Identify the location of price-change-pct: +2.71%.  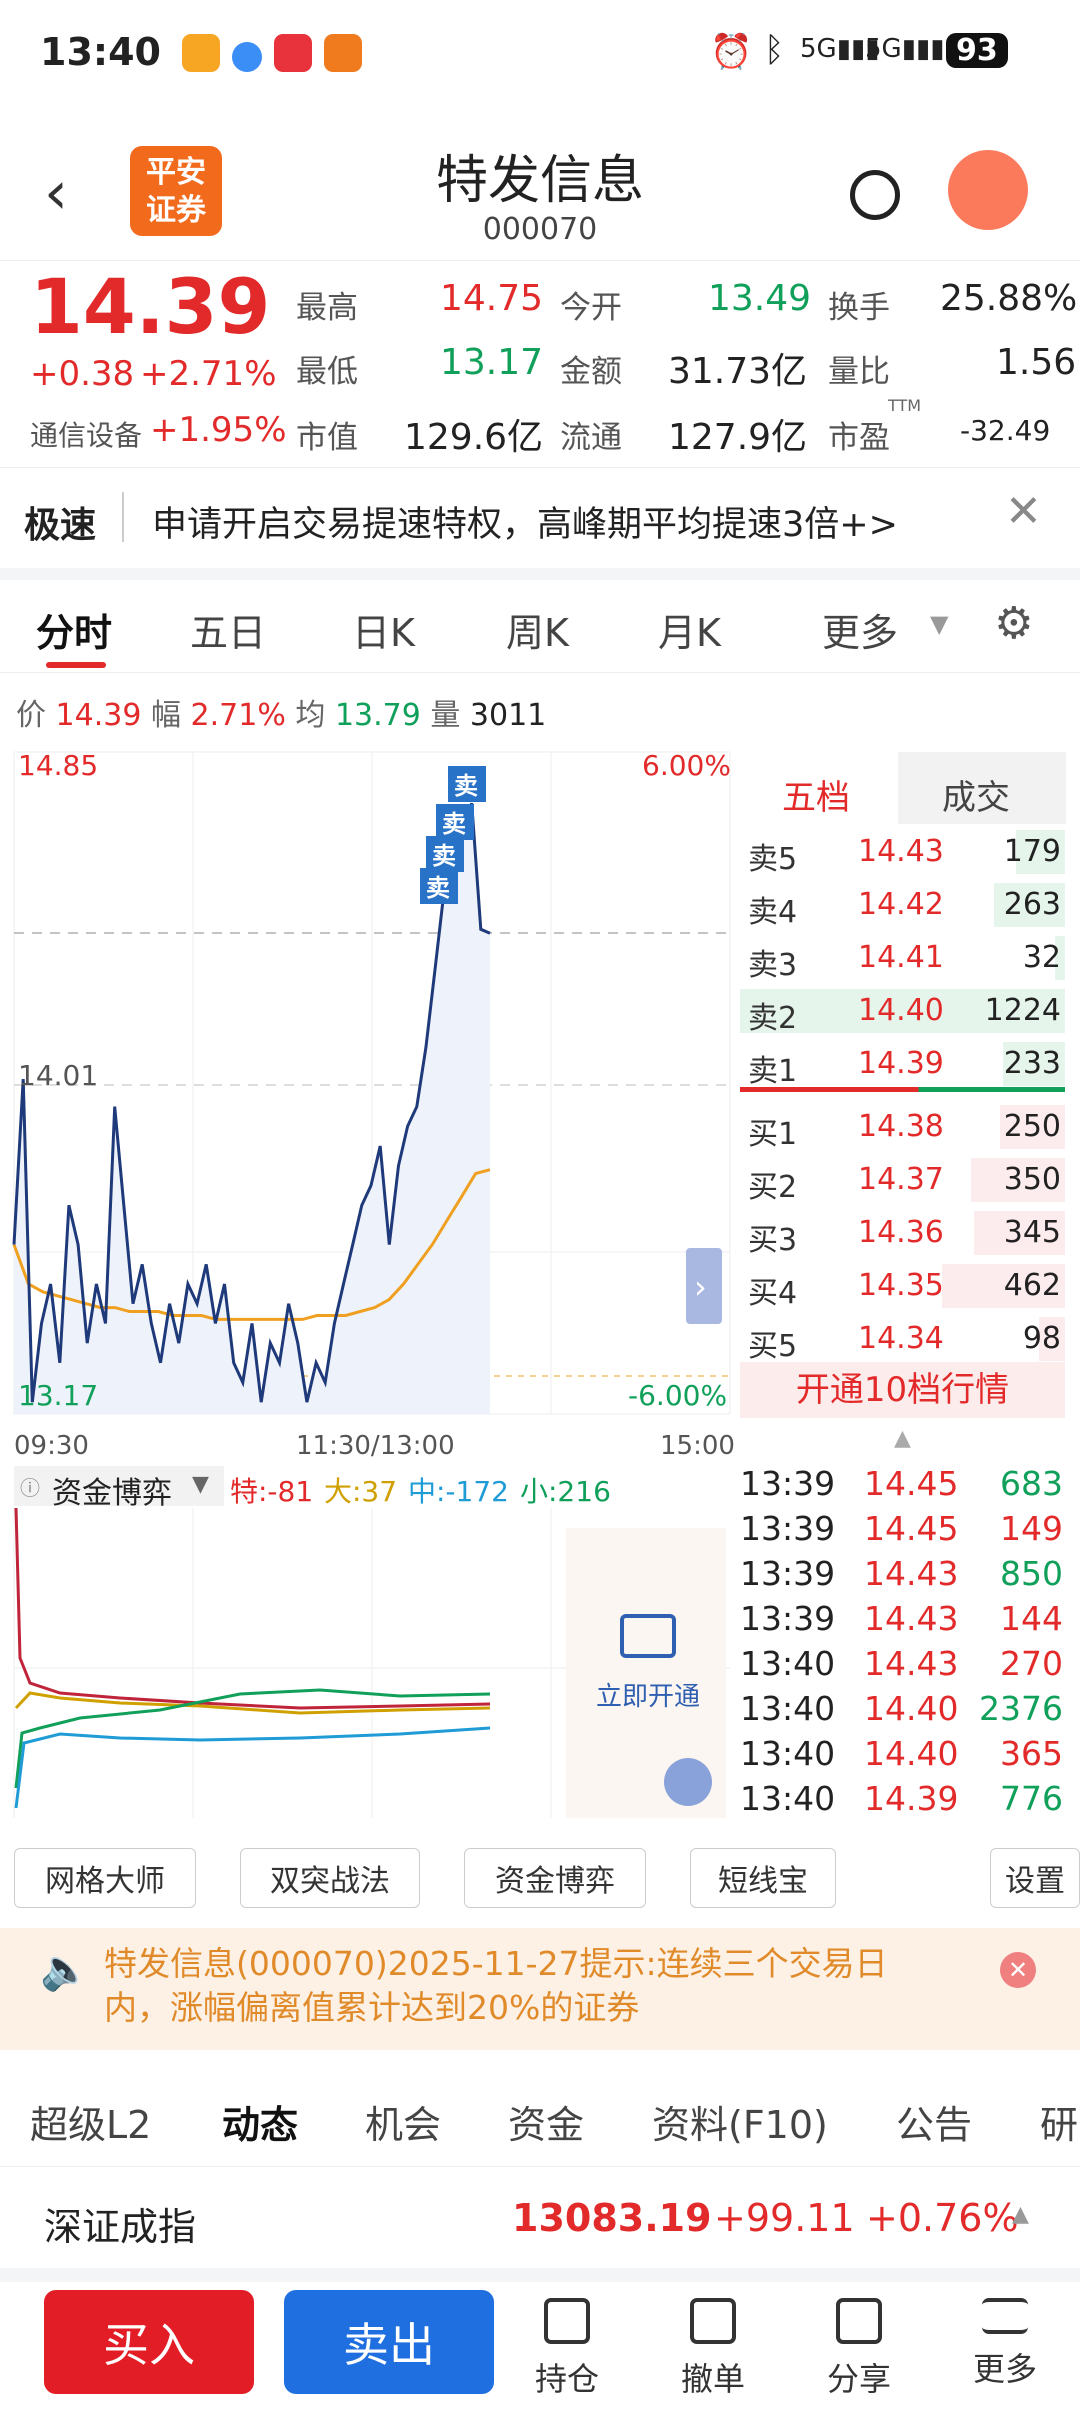
(208, 374).